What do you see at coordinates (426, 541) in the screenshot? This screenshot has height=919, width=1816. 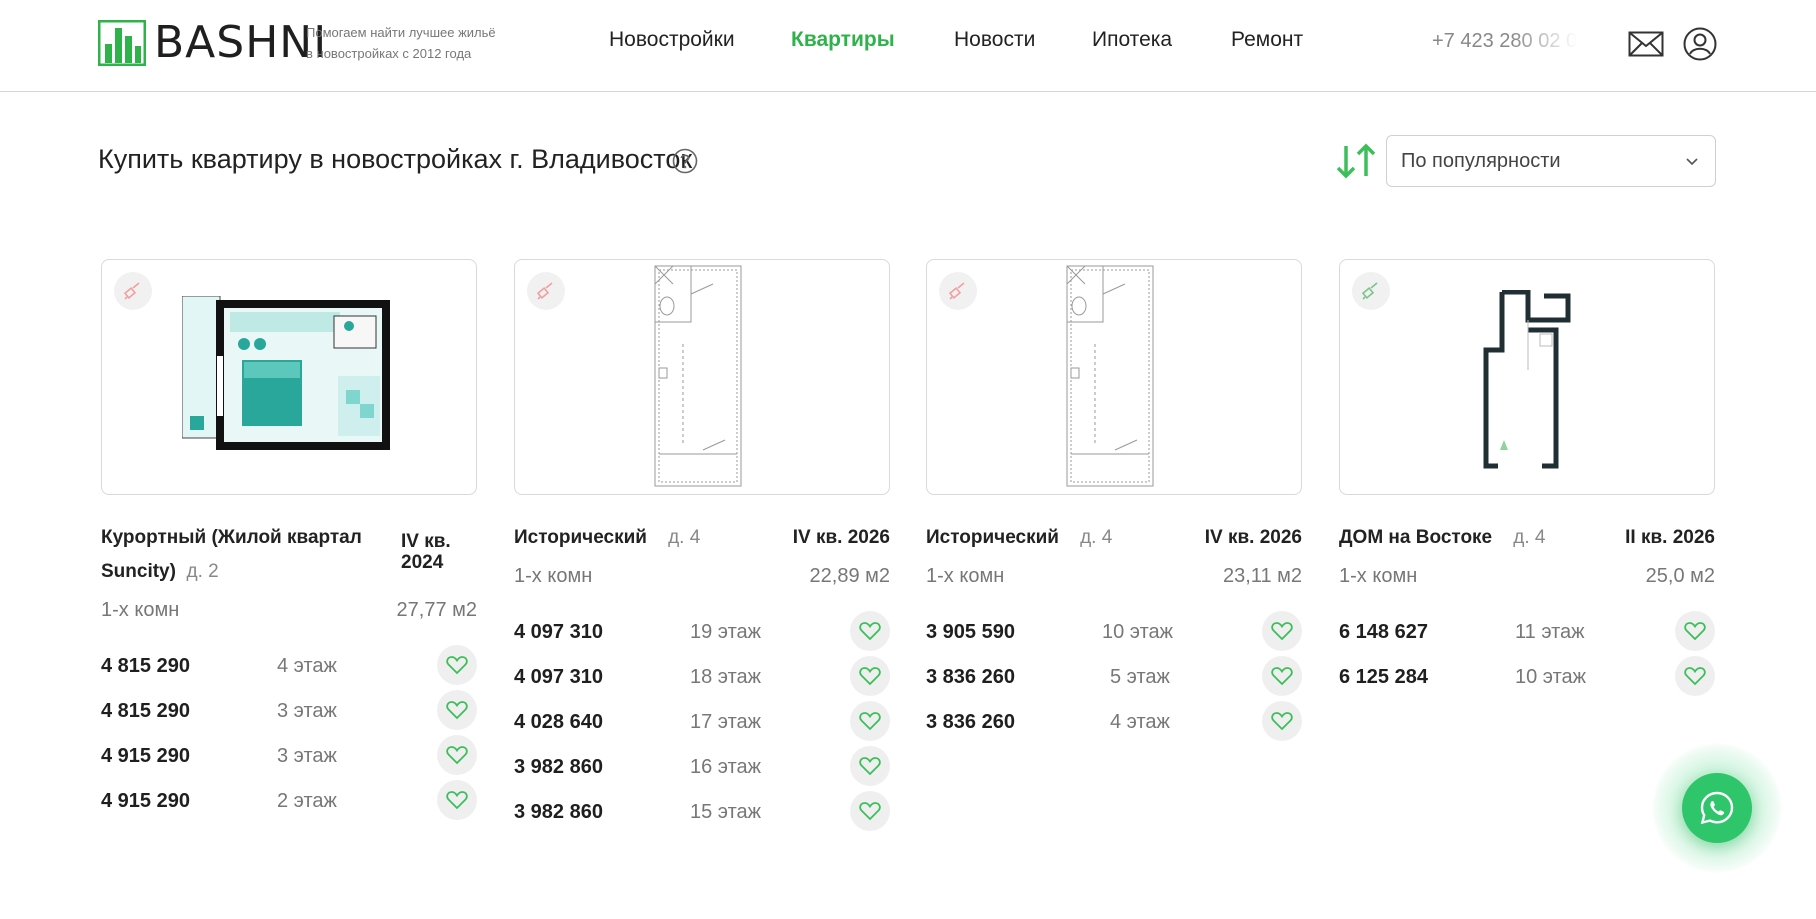 I see `delivery-date-line-1: IV кв.` at bounding box center [426, 541].